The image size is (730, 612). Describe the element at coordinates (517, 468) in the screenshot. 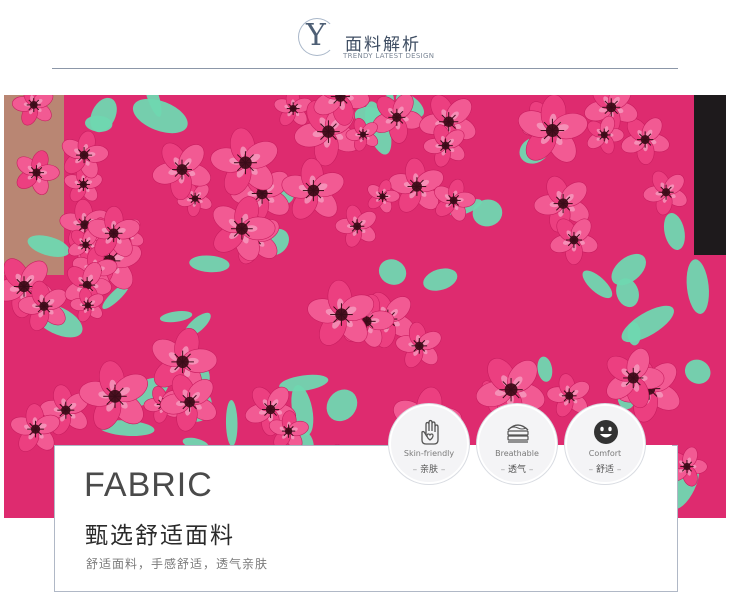

I see `badge-cn-label: 透气` at that location.